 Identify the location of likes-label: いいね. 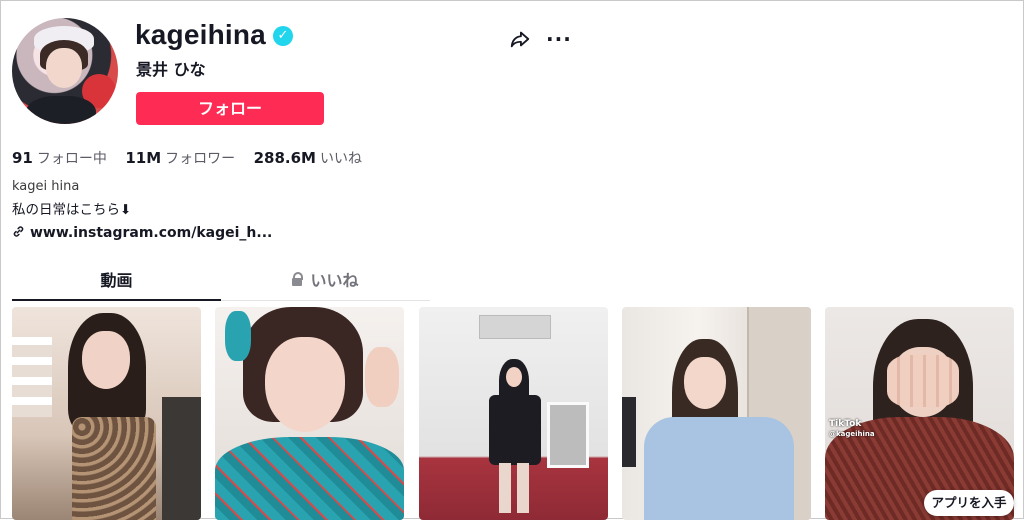
(340, 159).